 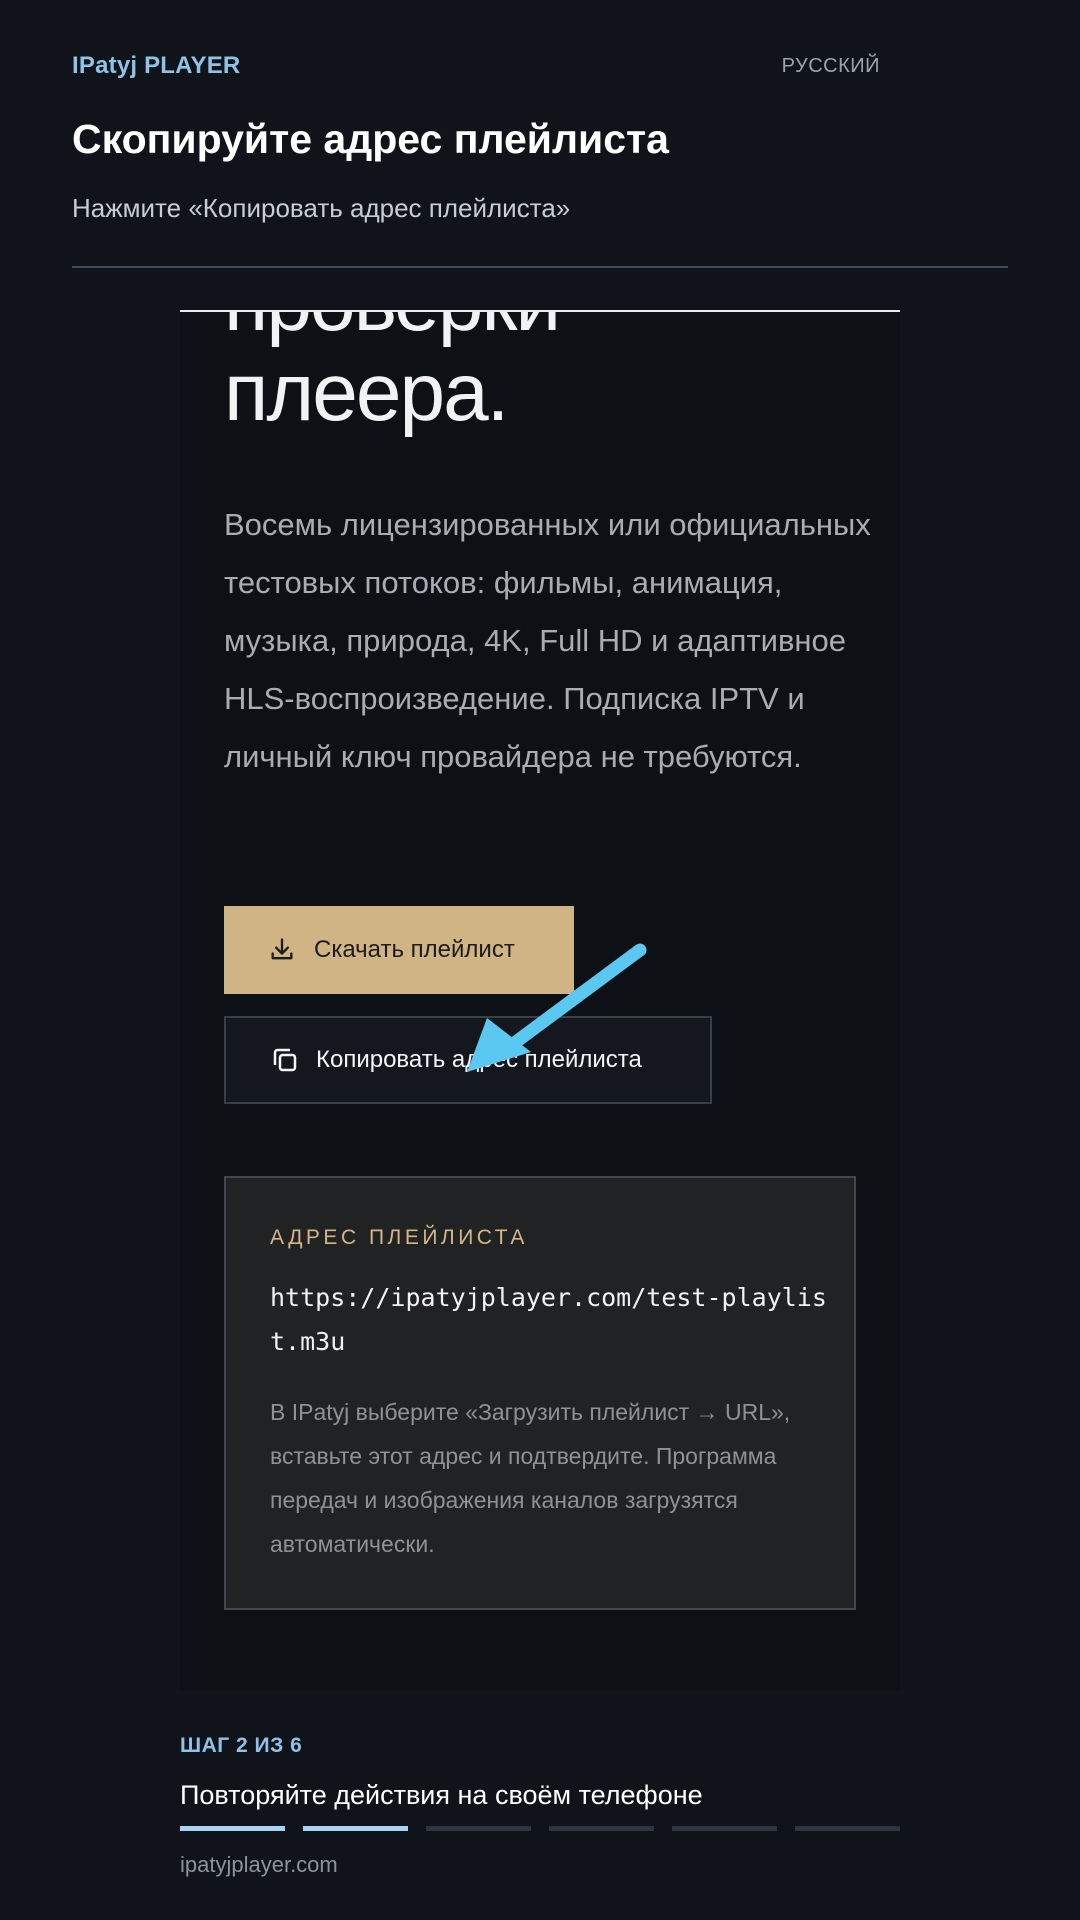 I want to click on copy-playlist-address-label: Копировать адрес плейлиста, so click(x=479, y=1059).